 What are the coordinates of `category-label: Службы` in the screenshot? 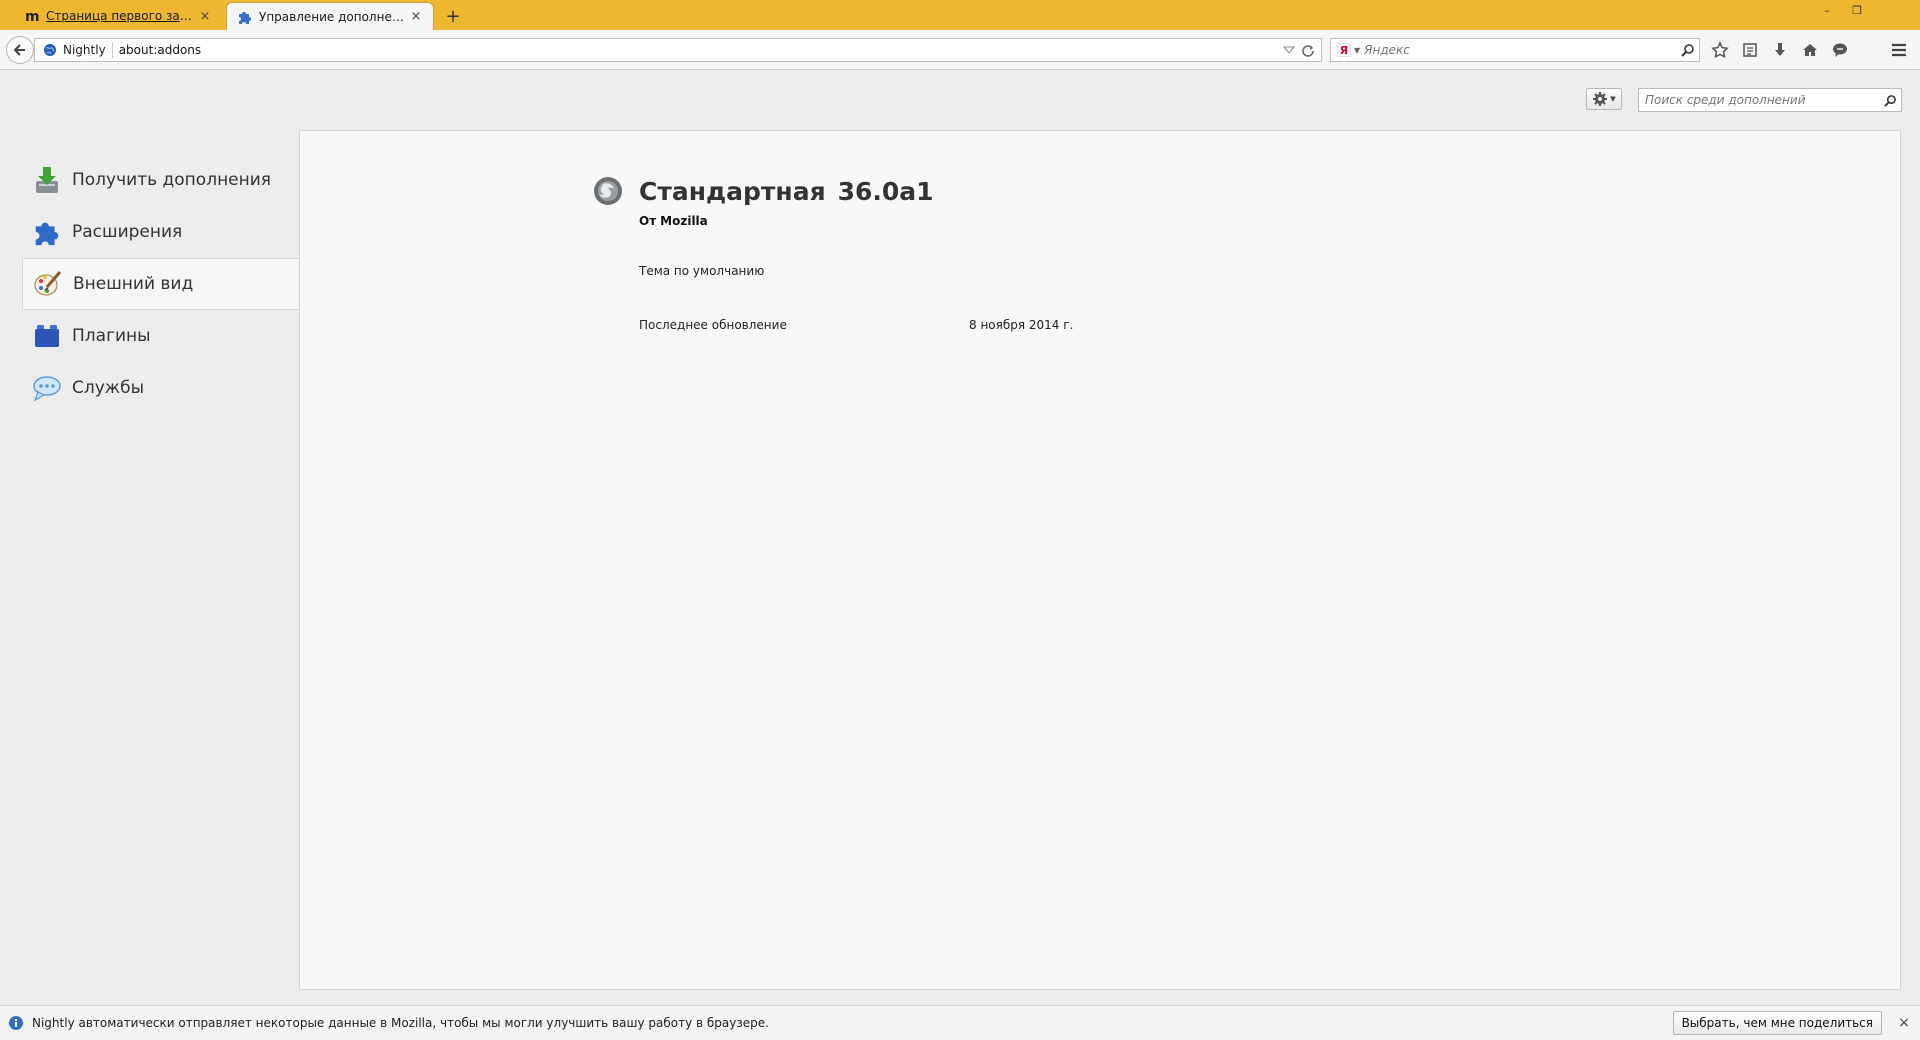 It's located at (108, 388).